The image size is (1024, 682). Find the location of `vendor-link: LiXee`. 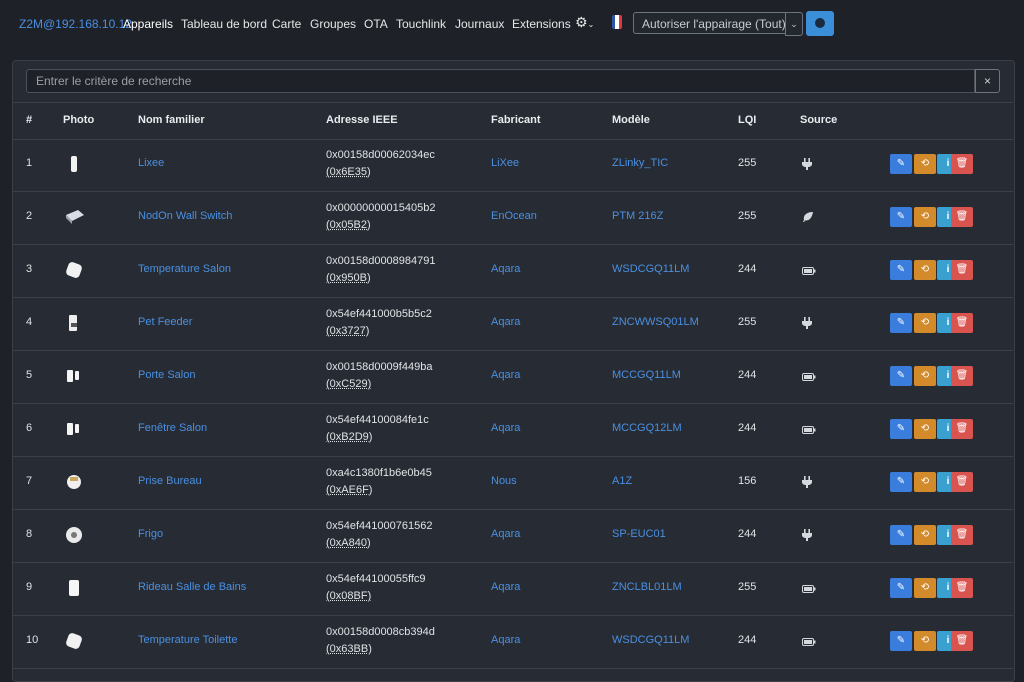

vendor-link: LiXee is located at coordinates (505, 163).